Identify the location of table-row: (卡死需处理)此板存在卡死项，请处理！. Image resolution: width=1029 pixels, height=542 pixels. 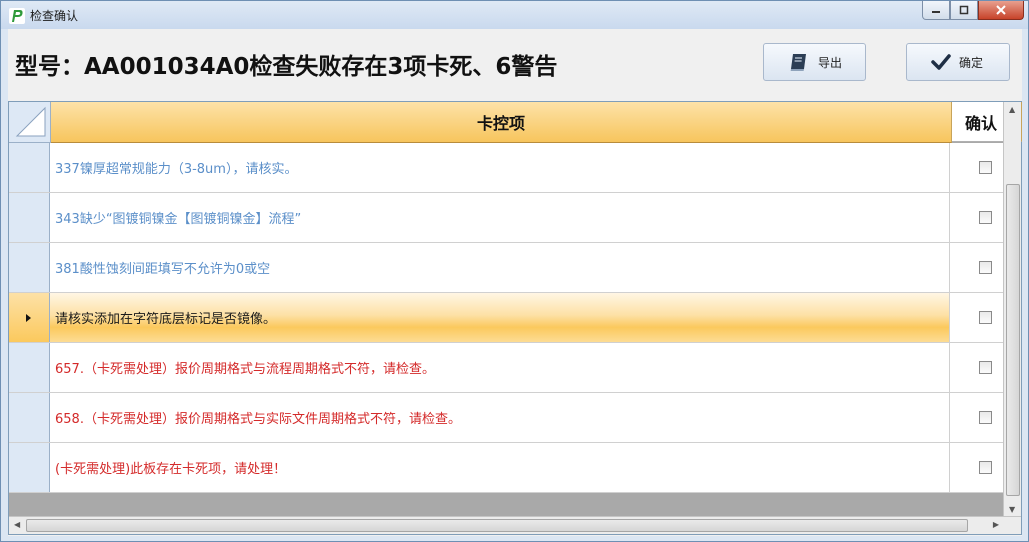
(514, 468).